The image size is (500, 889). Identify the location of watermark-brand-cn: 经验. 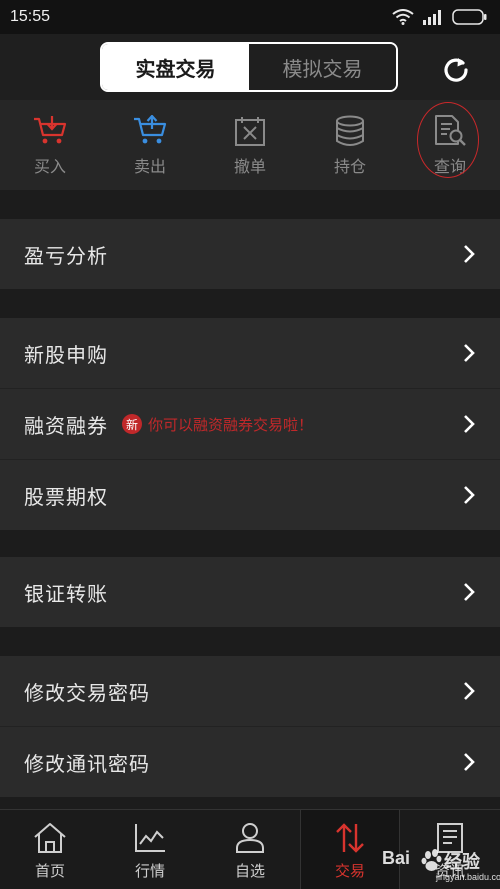
(462, 862).